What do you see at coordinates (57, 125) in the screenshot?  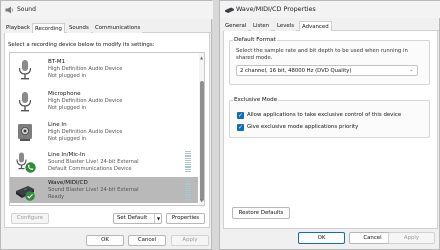 I see `device-name: Line In` at bounding box center [57, 125].